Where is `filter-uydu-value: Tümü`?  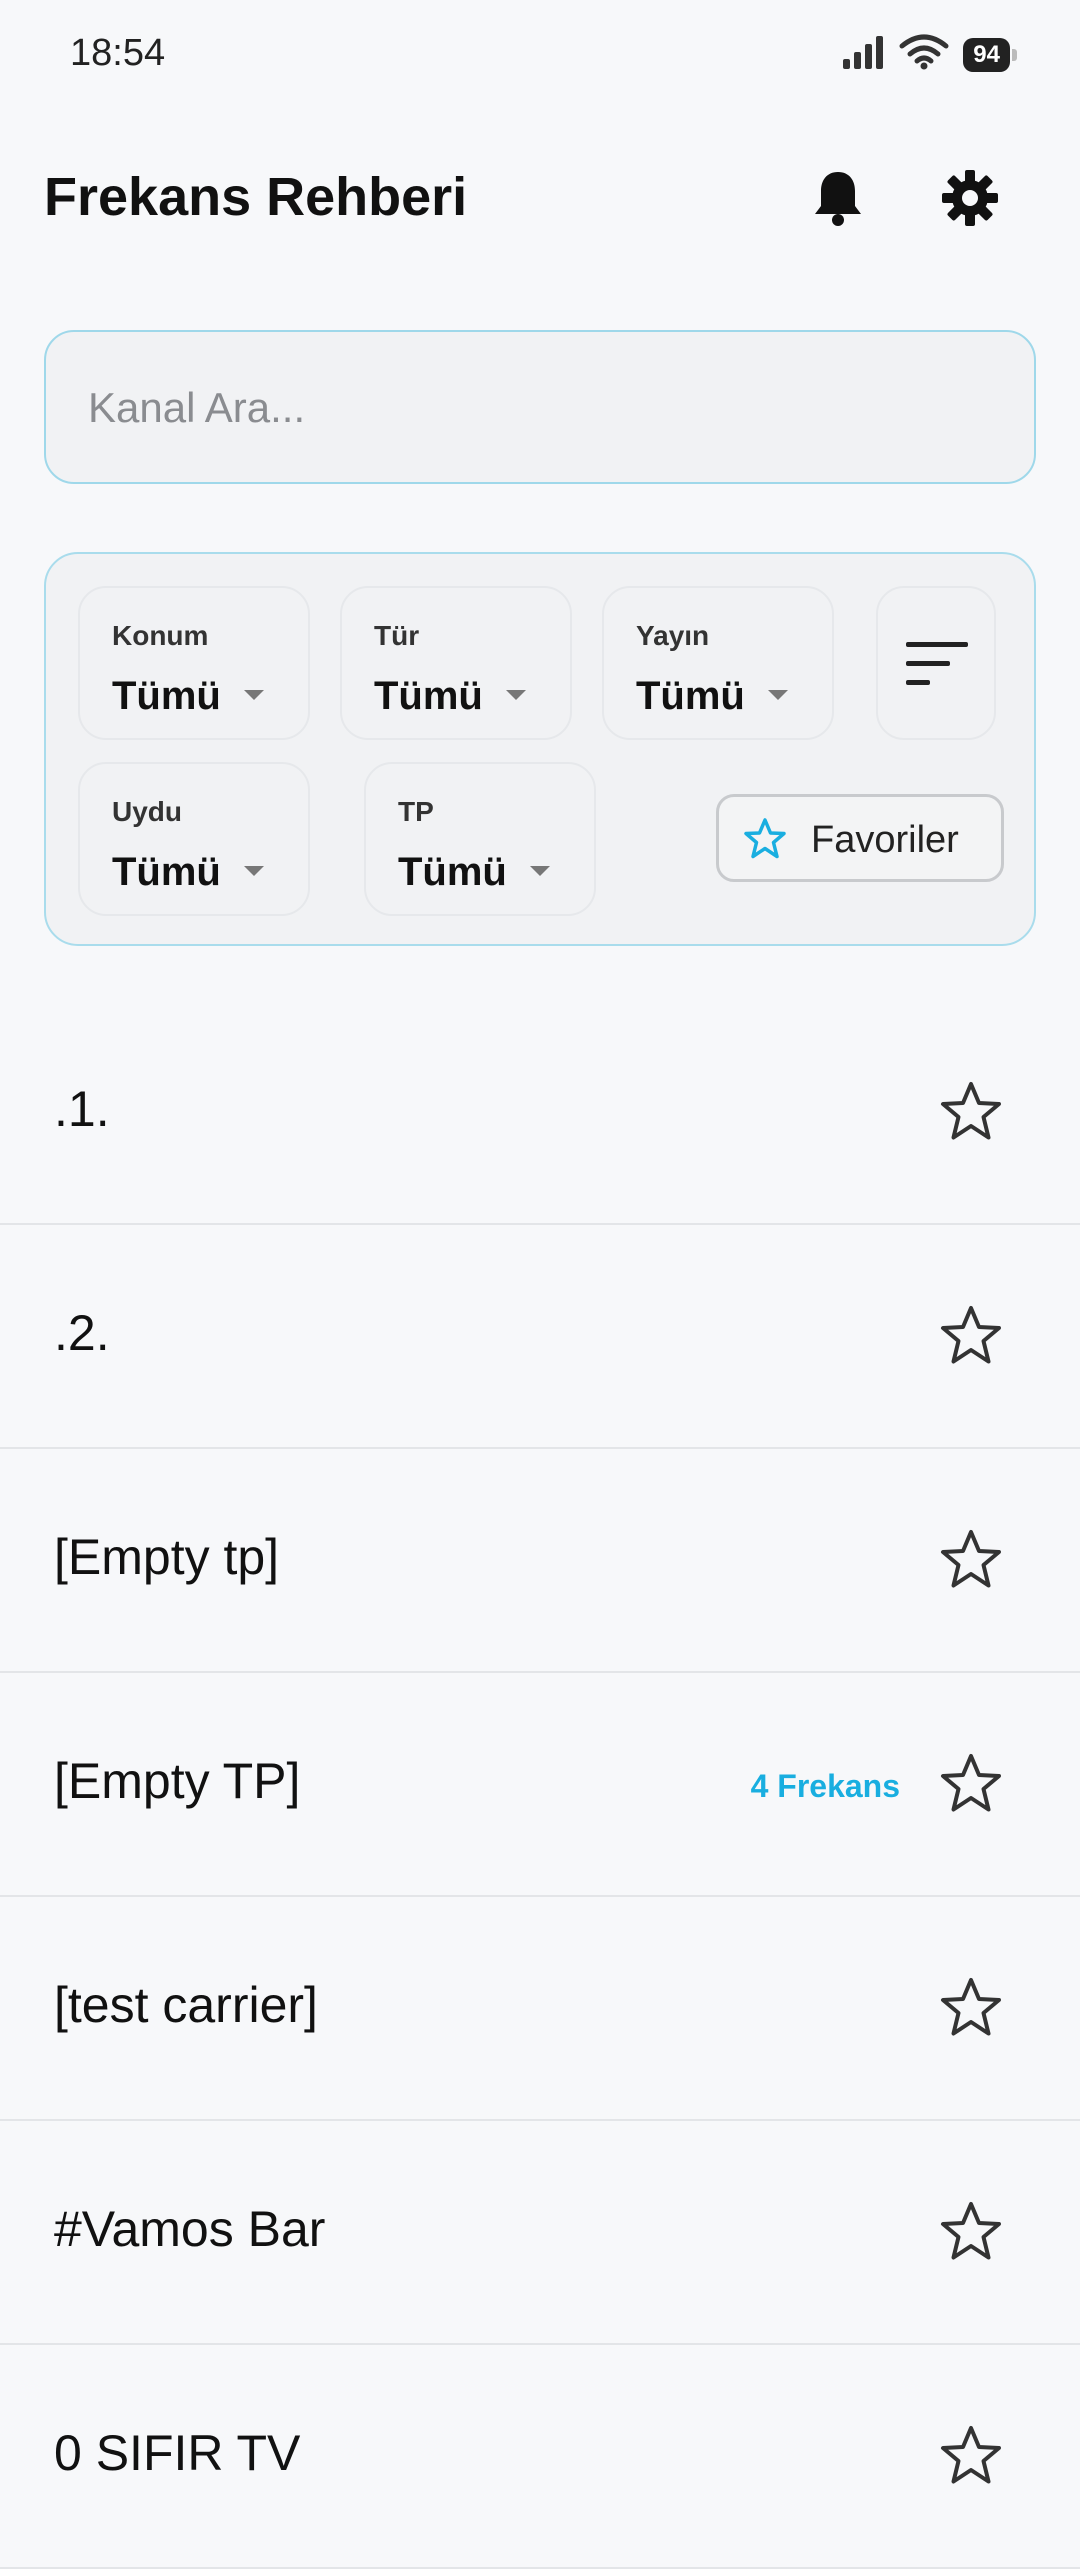
filter-uydu-value: Tümü is located at coordinates (166, 872).